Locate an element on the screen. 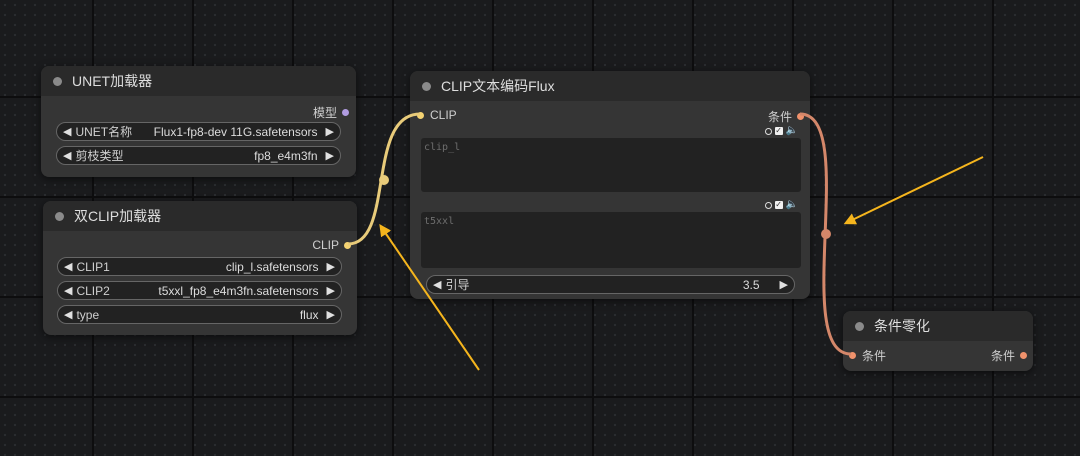 The image size is (1080, 456). annotation-arrow-right is located at coordinates (913, 190).